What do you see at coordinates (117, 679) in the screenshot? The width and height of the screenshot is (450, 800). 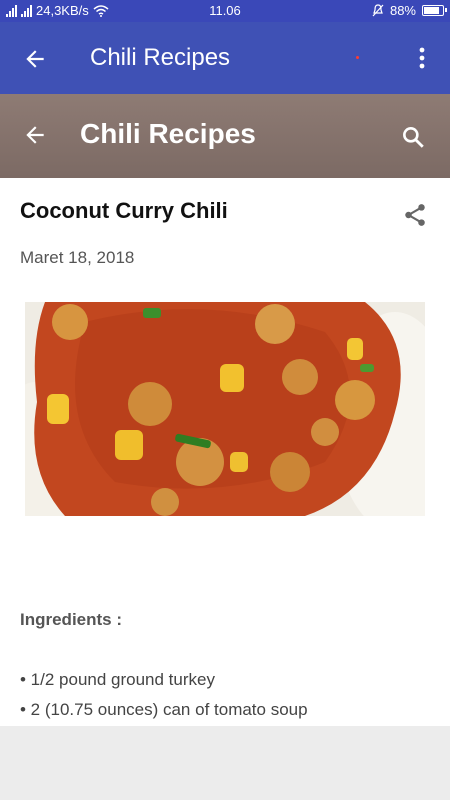 I see `ingredient-item: • 1/2 pound ground turkey` at bounding box center [117, 679].